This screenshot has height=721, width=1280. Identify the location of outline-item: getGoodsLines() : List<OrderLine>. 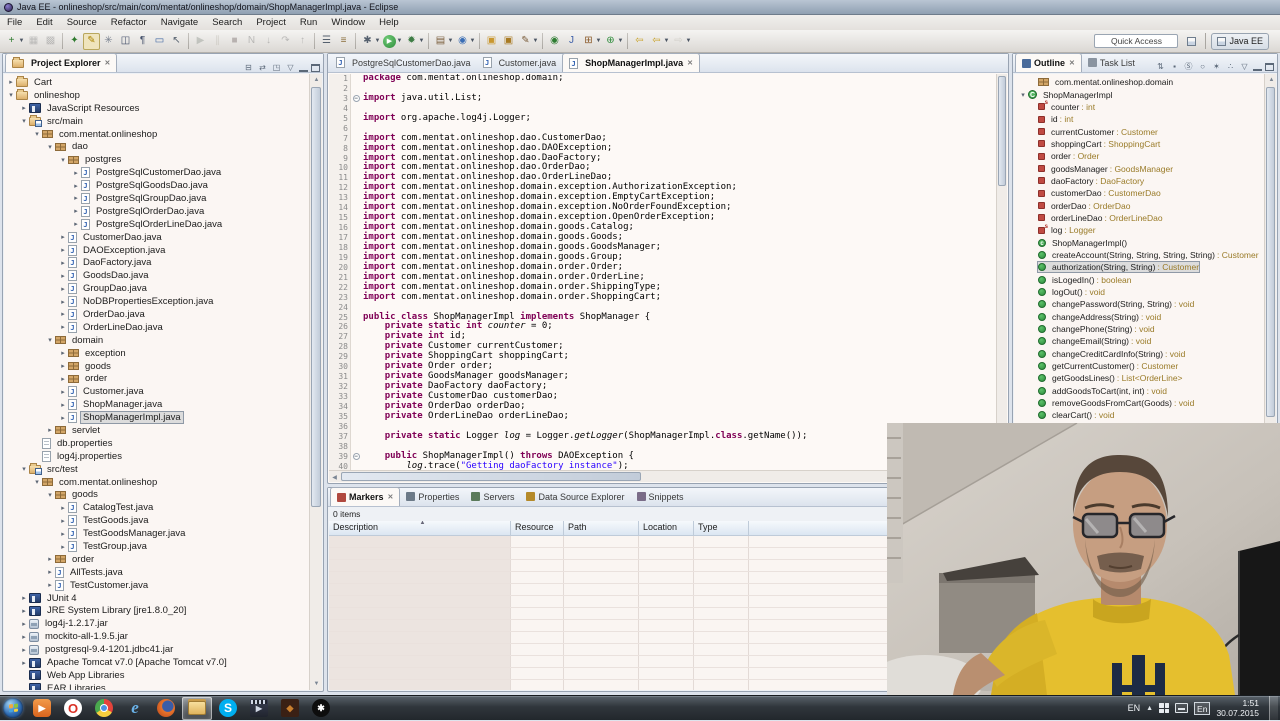
(1139, 378).